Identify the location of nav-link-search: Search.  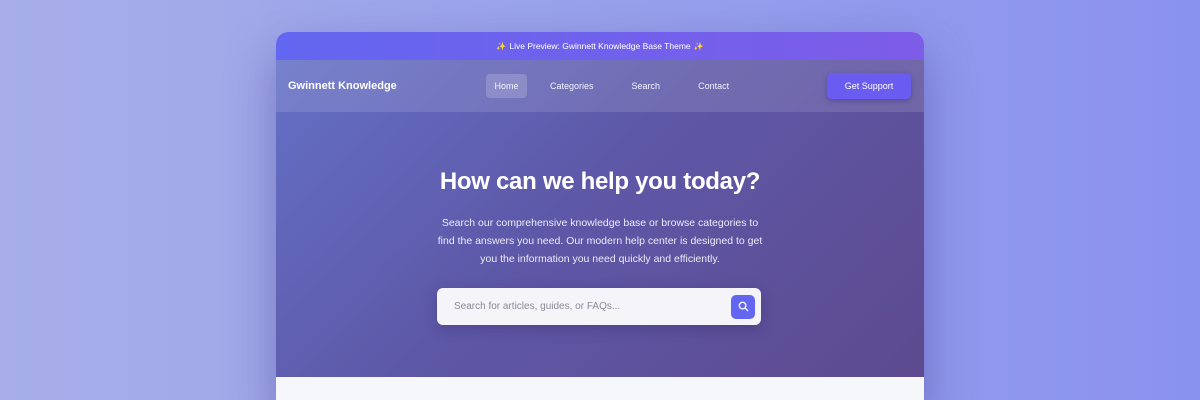
(646, 86).